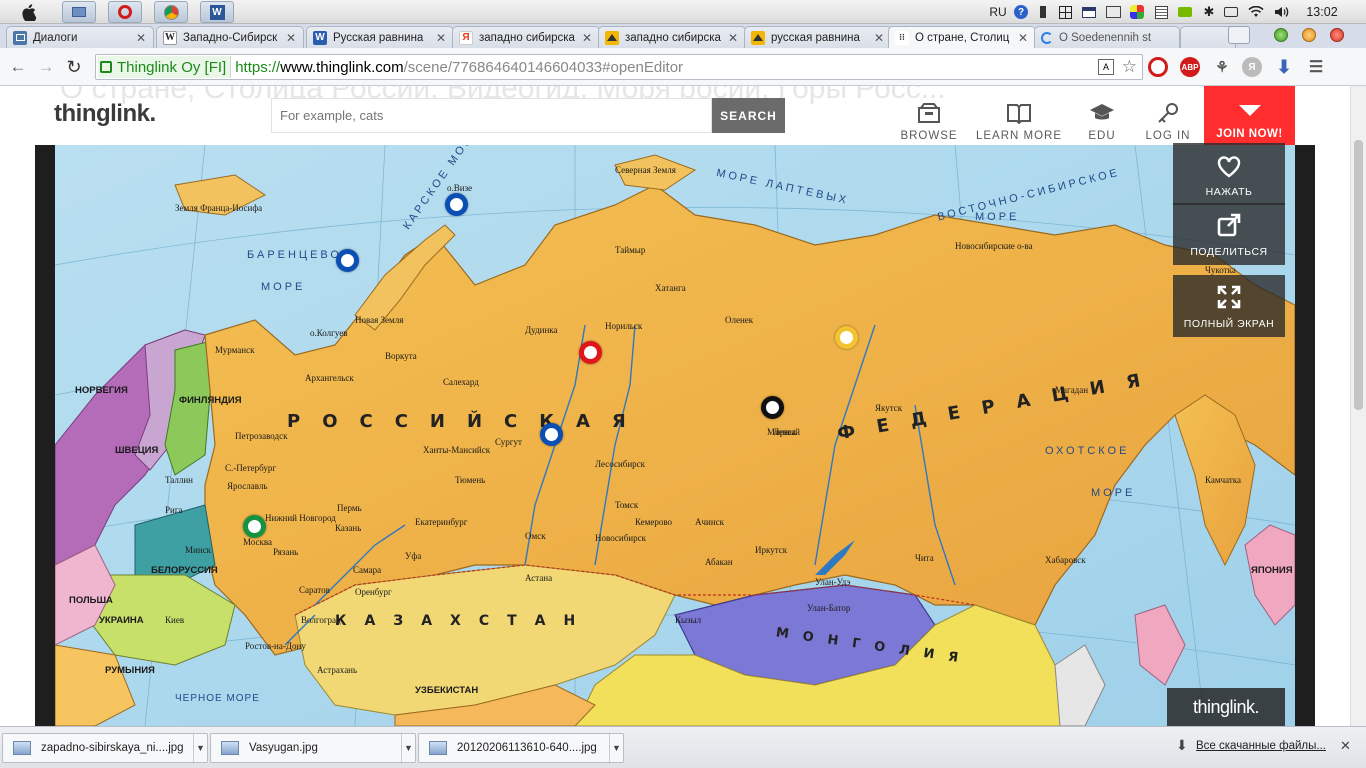 The width and height of the screenshot is (1366, 768). Describe the element at coordinates (590, 352) in the screenshot. I see `map-hotspot-red` at that location.